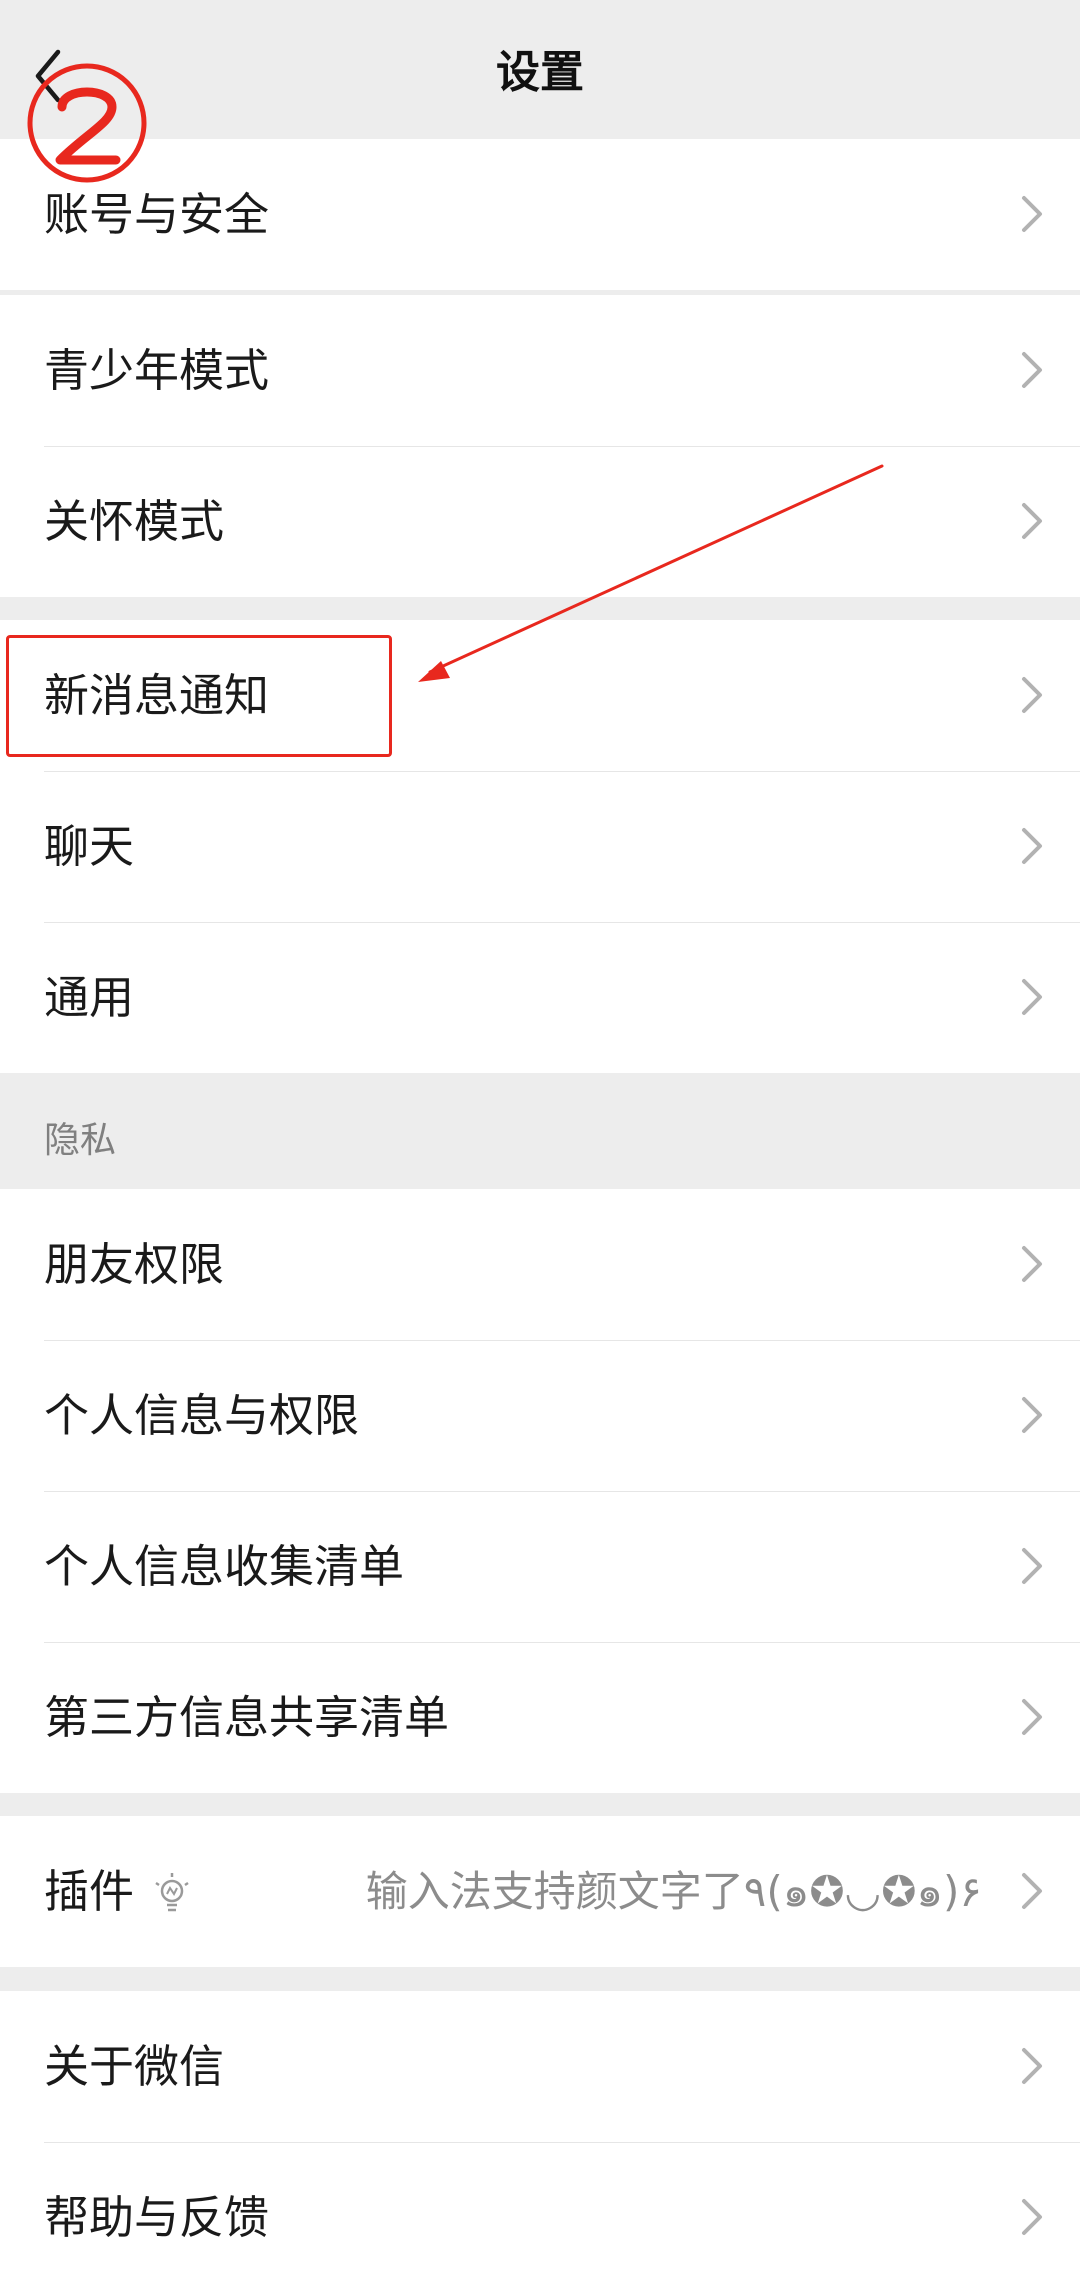 This screenshot has width=1080, height=2293. What do you see at coordinates (80, 1140) in the screenshot?
I see `section-header-privacy: 隐私` at bounding box center [80, 1140].